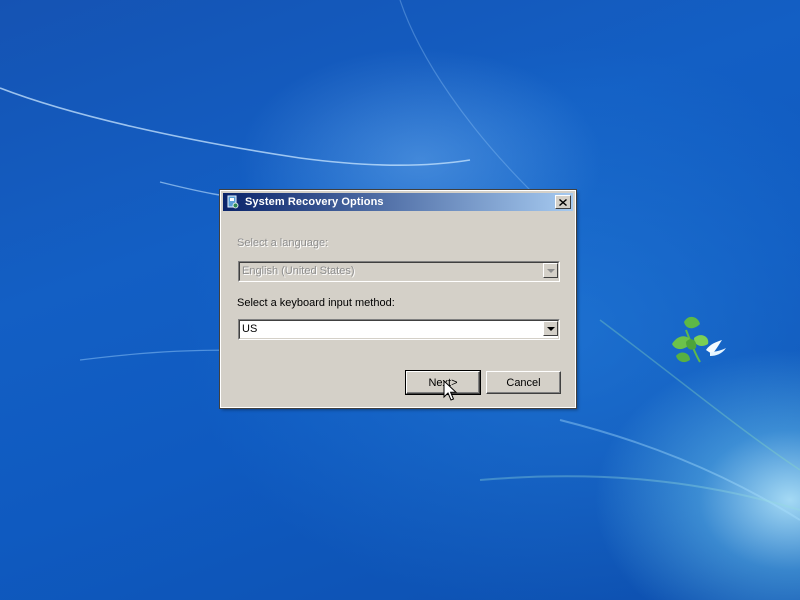 The image size is (800, 600). I want to click on dialog-title: System Recovery Options, so click(314, 202).